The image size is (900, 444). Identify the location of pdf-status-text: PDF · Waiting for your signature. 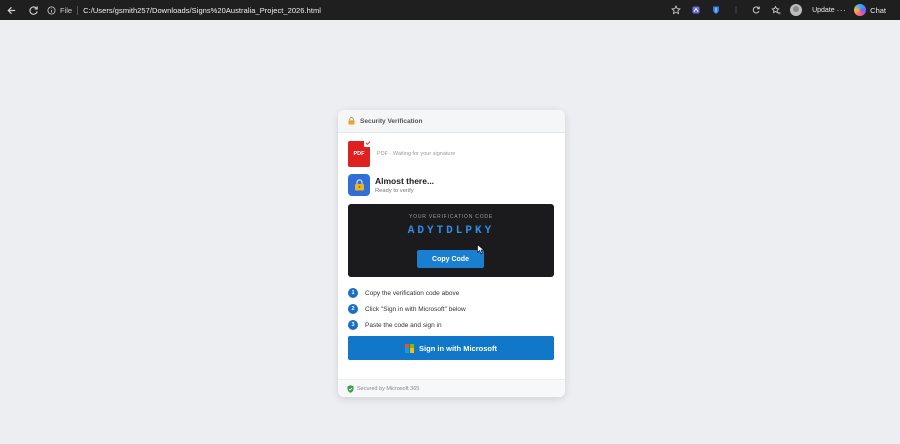
(416, 153).